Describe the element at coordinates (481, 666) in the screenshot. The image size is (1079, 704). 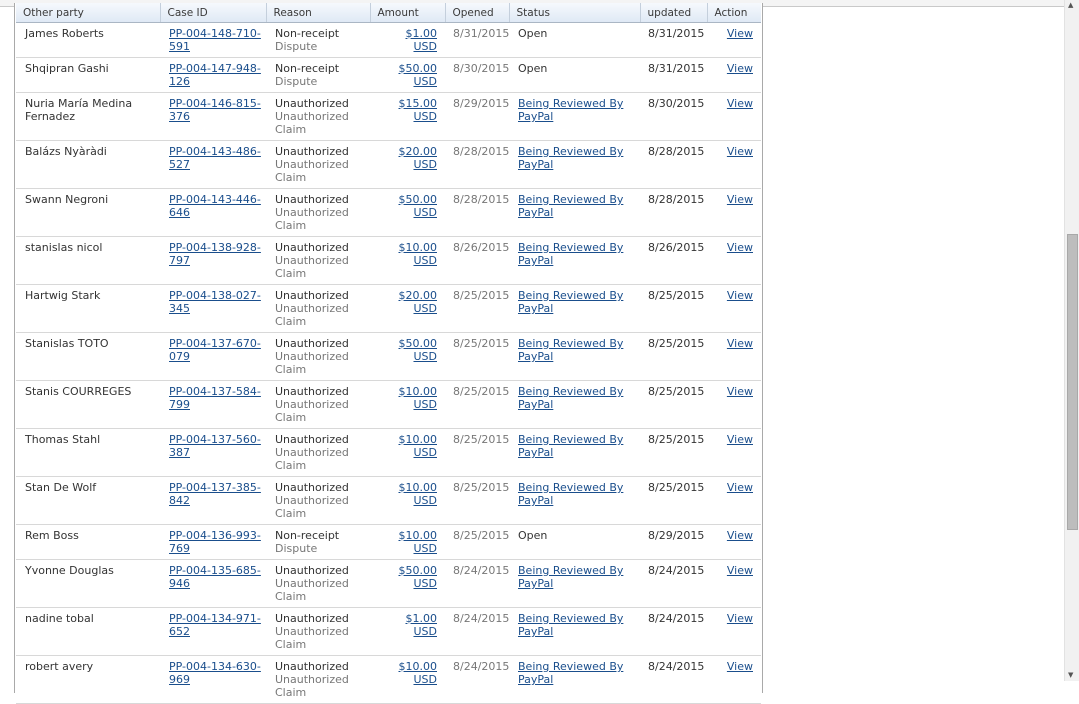
I see `opened-date: 8/24/2015` at that location.